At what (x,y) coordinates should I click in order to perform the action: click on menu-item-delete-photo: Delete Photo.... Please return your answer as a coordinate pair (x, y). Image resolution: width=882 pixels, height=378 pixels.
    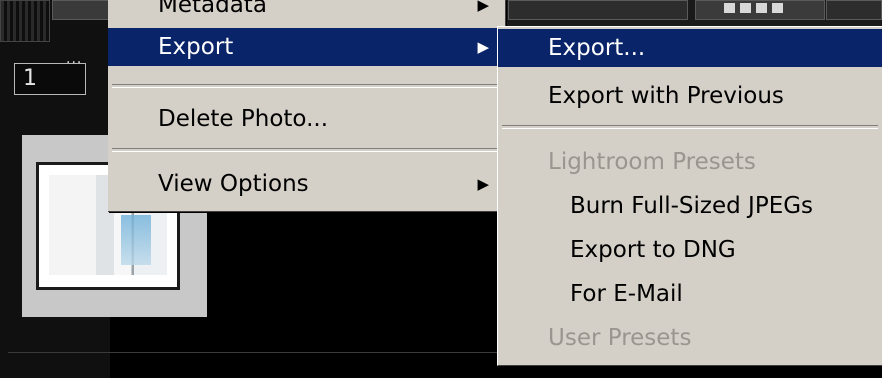
    Looking at the image, I should click on (306, 119).